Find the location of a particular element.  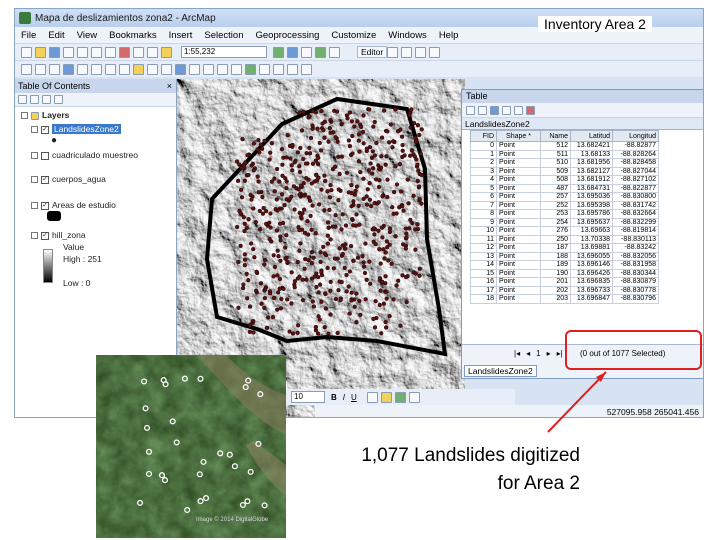

collapse-icon is located at coordinates (34, 236).